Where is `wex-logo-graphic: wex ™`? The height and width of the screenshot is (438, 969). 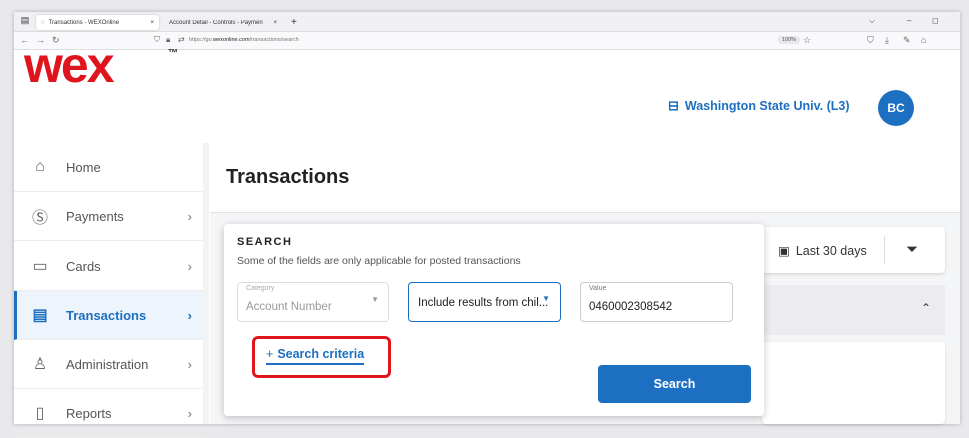 wex-logo-graphic: wex ™ is located at coordinates (100, 65).